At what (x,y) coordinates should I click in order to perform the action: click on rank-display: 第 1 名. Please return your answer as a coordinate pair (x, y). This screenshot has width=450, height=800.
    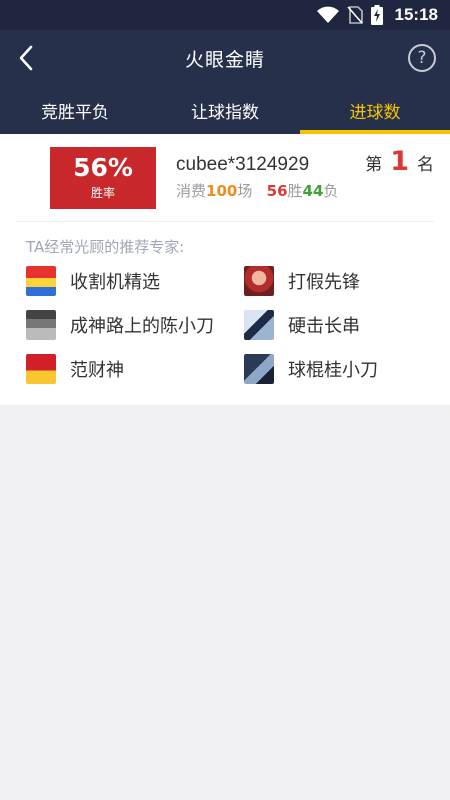
    Looking at the image, I should click on (399, 161).